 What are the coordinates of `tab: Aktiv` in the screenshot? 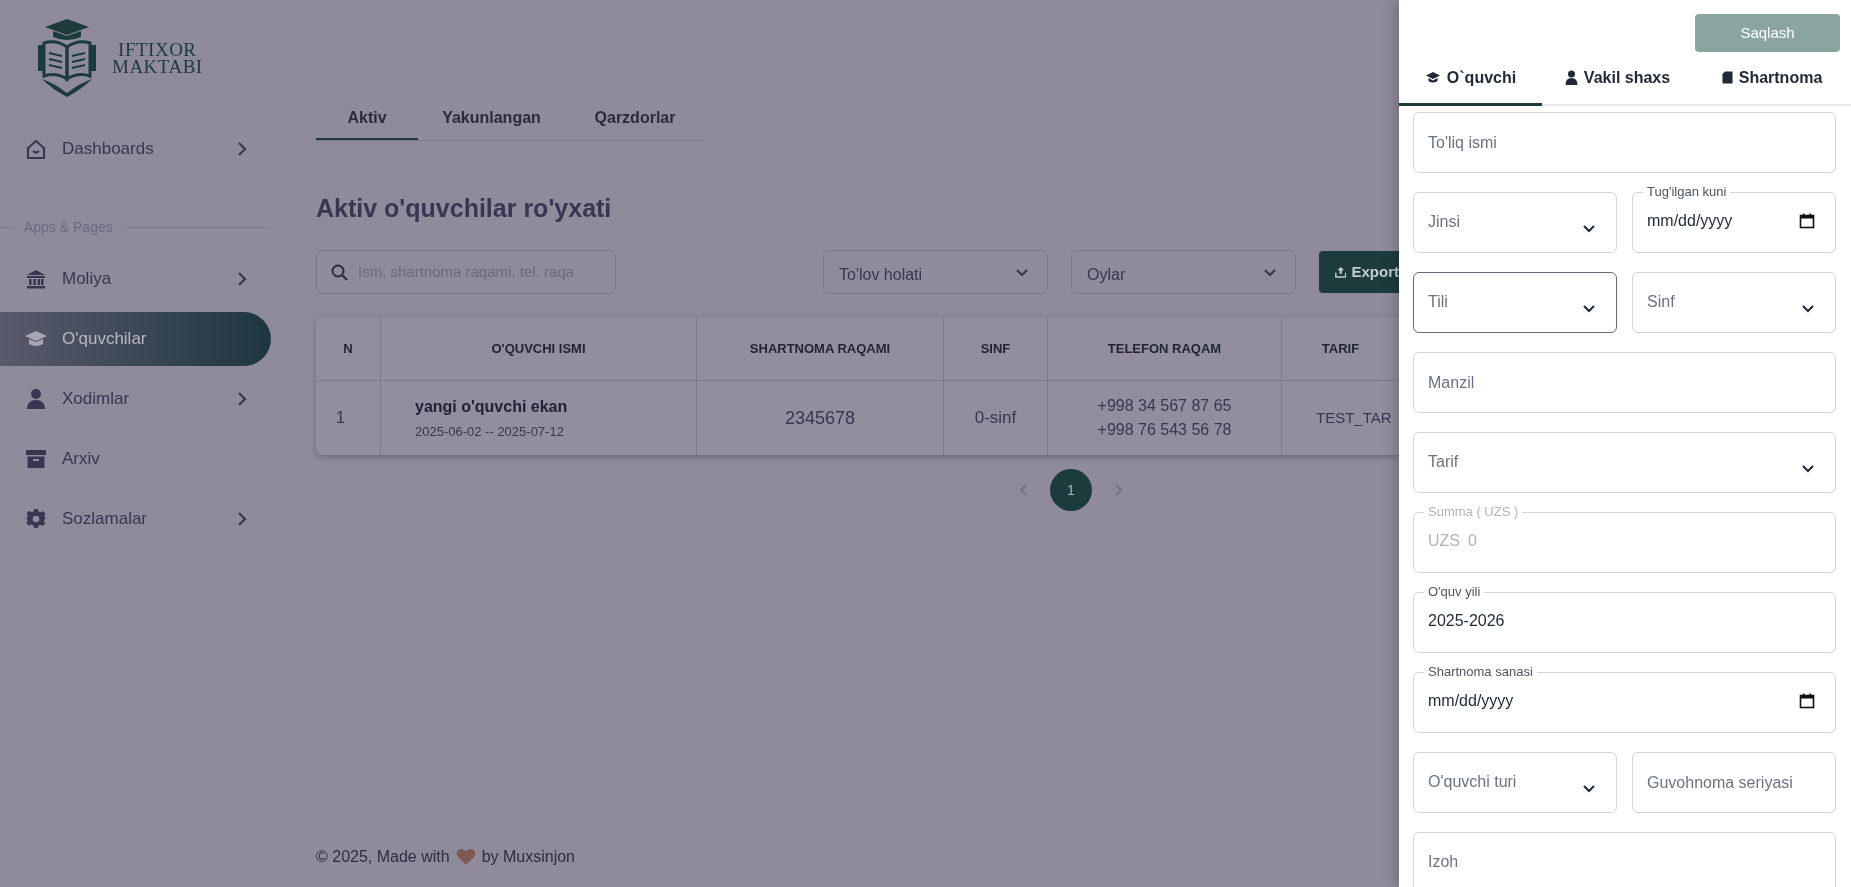 It's located at (367, 119).